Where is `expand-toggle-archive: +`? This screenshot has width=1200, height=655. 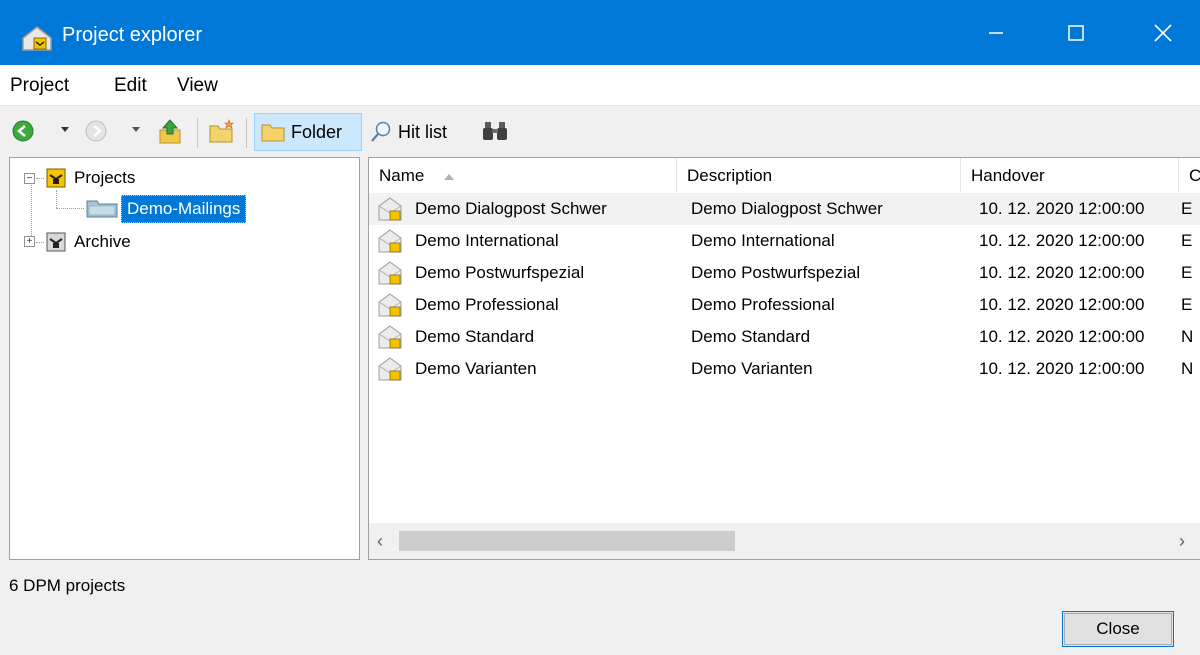 expand-toggle-archive: + is located at coordinates (29, 241).